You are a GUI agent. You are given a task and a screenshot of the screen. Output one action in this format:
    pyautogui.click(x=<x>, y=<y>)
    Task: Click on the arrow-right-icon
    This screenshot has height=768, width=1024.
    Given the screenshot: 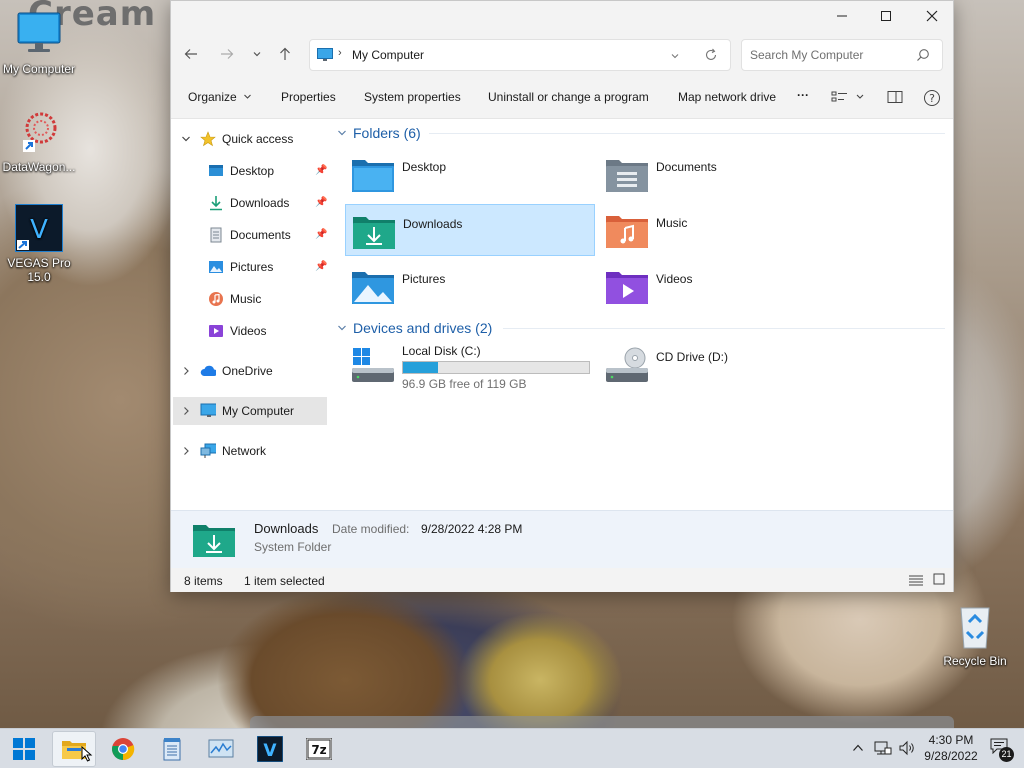 What is the action you would take?
    pyautogui.click(x=227, y=54)
    